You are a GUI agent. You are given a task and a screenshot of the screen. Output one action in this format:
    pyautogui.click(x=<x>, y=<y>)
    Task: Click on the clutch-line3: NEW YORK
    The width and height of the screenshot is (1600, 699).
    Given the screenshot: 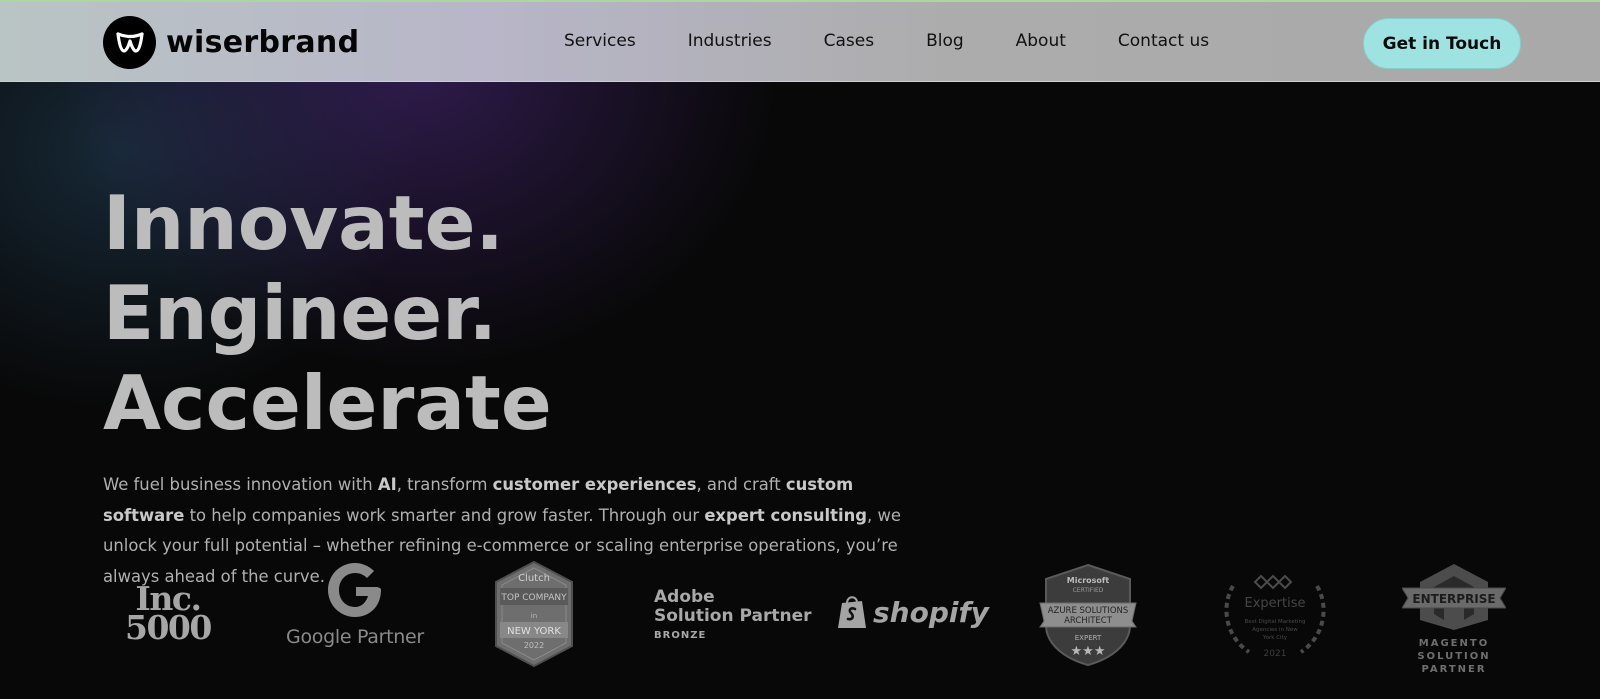 What is the action you would take?
    pyautogui.click(x=534, y=631)
    